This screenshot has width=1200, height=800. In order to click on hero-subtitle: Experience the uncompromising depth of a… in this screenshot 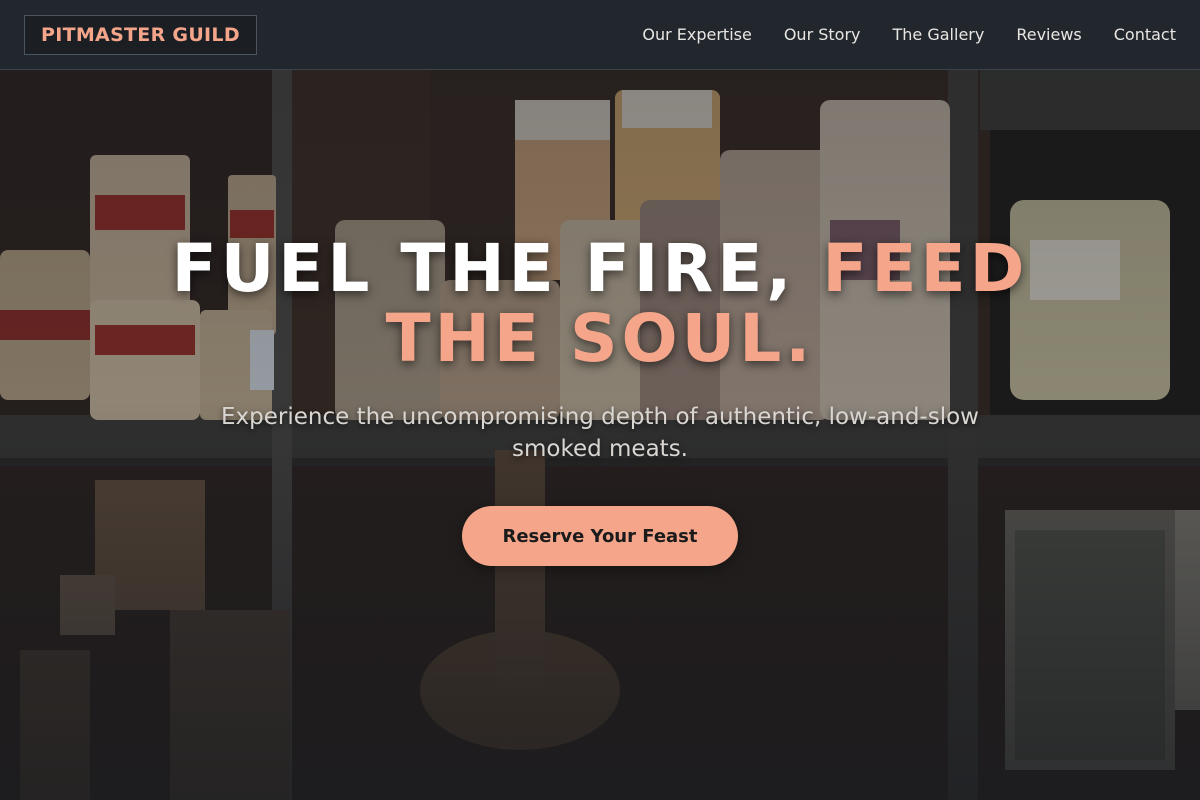, I will do `click(600, 433)`.